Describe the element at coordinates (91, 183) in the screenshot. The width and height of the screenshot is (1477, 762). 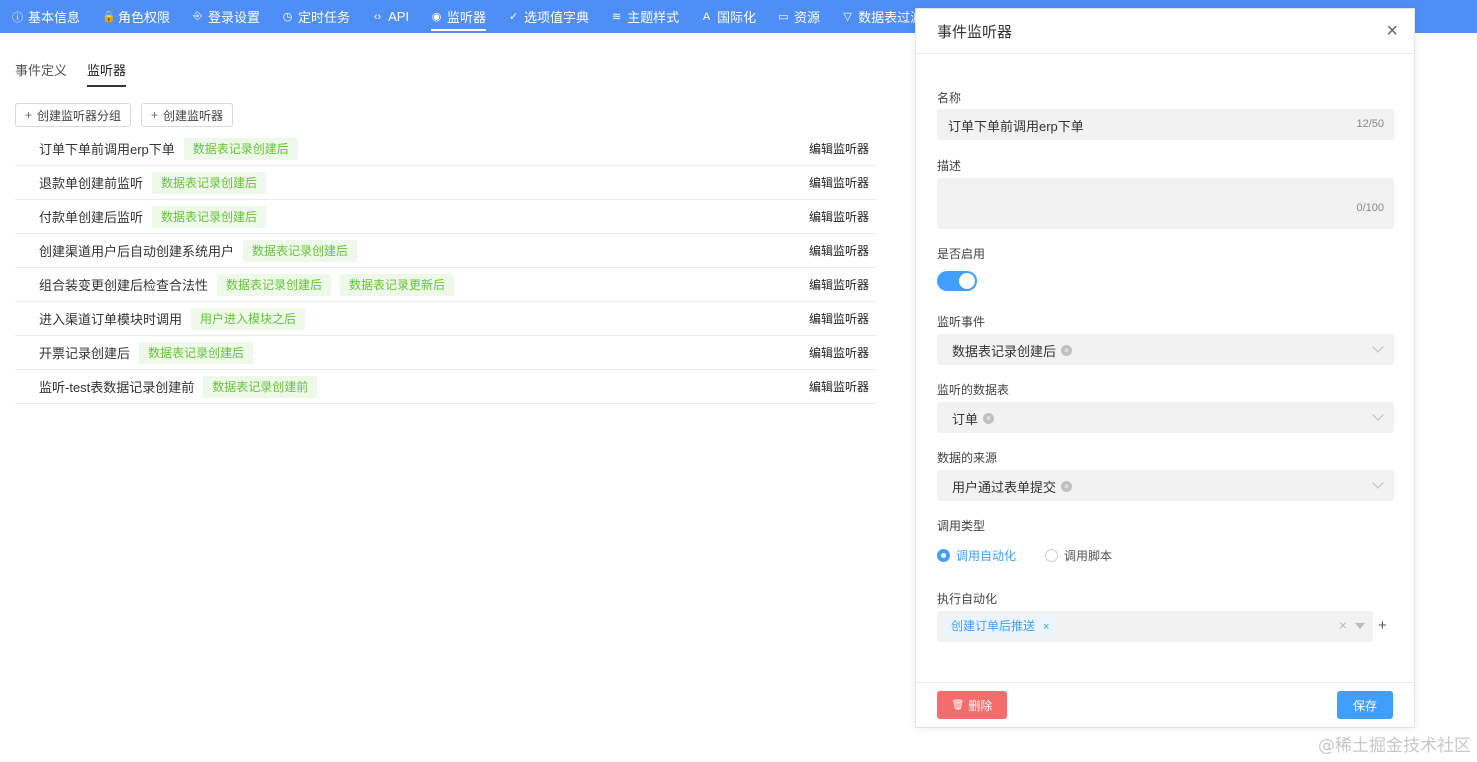
I see `listener-name: 退款单创建前监听` at that location.